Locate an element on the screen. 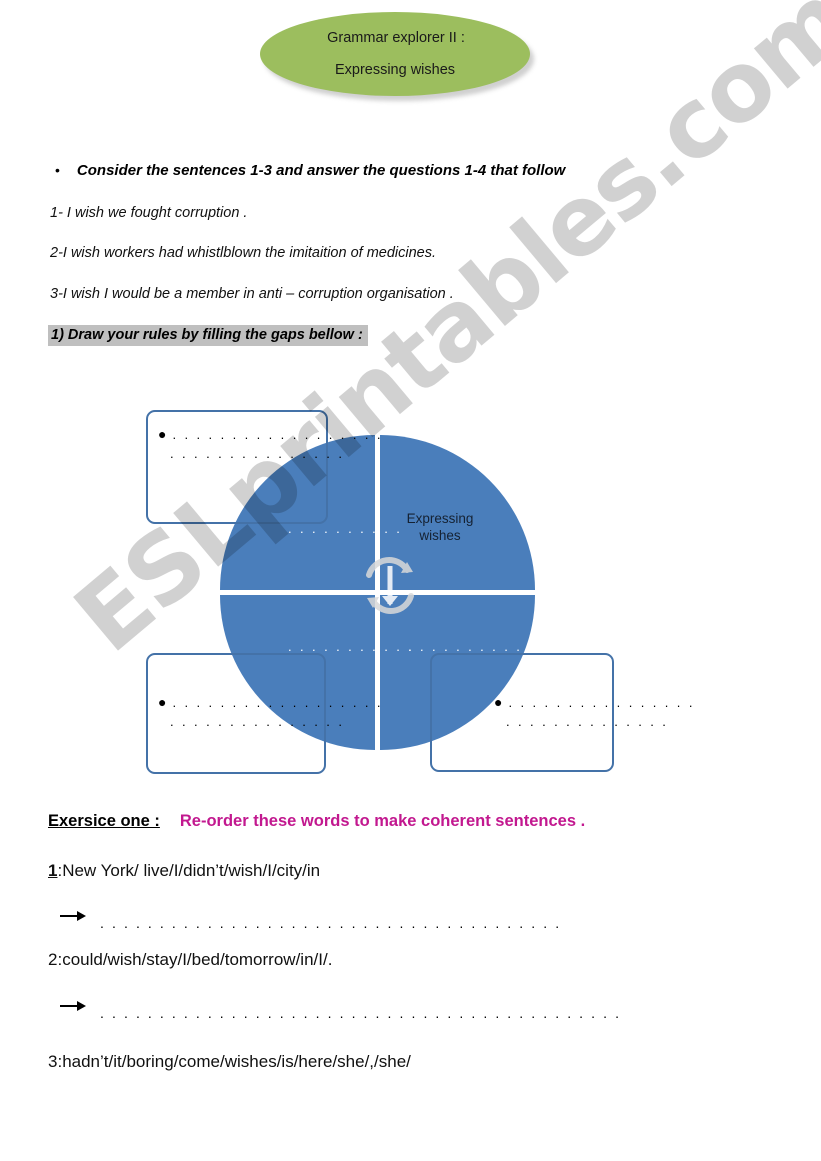  quadrant-dots-bottom-right: . . . . . . . . . . . is located at coordinates (471, 646).